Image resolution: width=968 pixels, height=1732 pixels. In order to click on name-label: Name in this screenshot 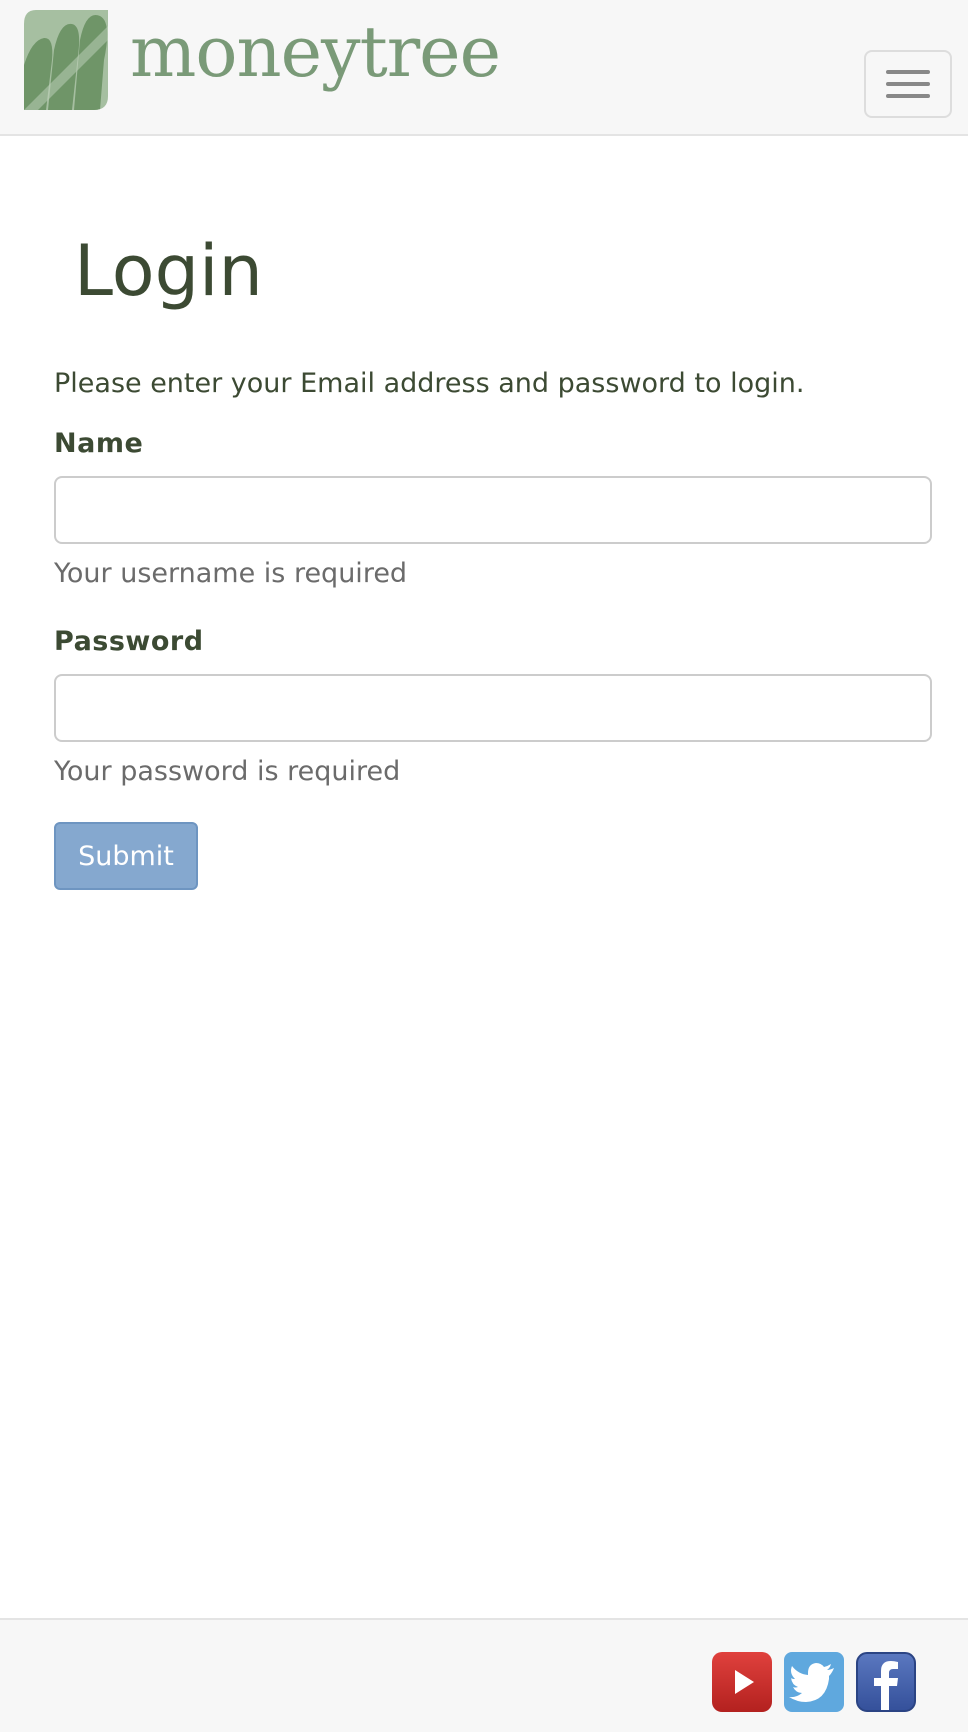, I will do `click(99, 443)`.